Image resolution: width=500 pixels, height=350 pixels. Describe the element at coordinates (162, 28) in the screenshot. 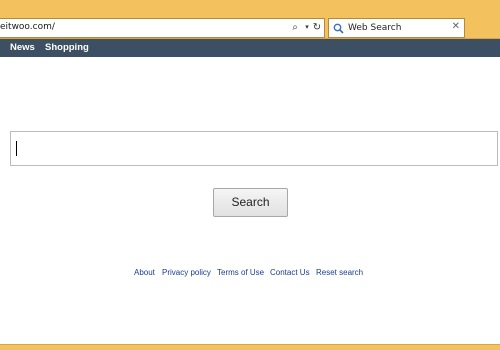

I see `address-bar: eitwoo.com/ ⌕ ▾ ↻` at that location.